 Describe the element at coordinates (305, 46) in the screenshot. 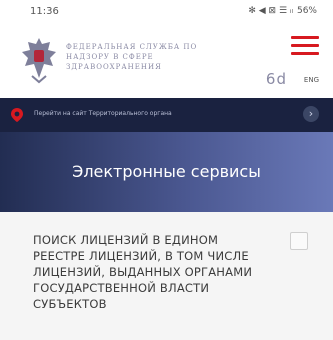

I see `hamburger-menu-icon` at that location.